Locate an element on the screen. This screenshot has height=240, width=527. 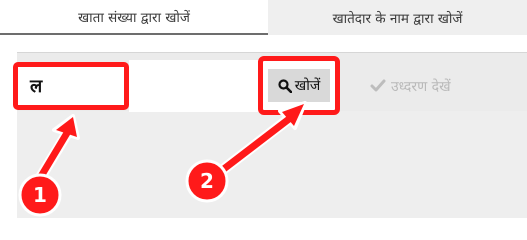
view-extract-button: उध्दरण देखें is located at coordinates (410, 86).